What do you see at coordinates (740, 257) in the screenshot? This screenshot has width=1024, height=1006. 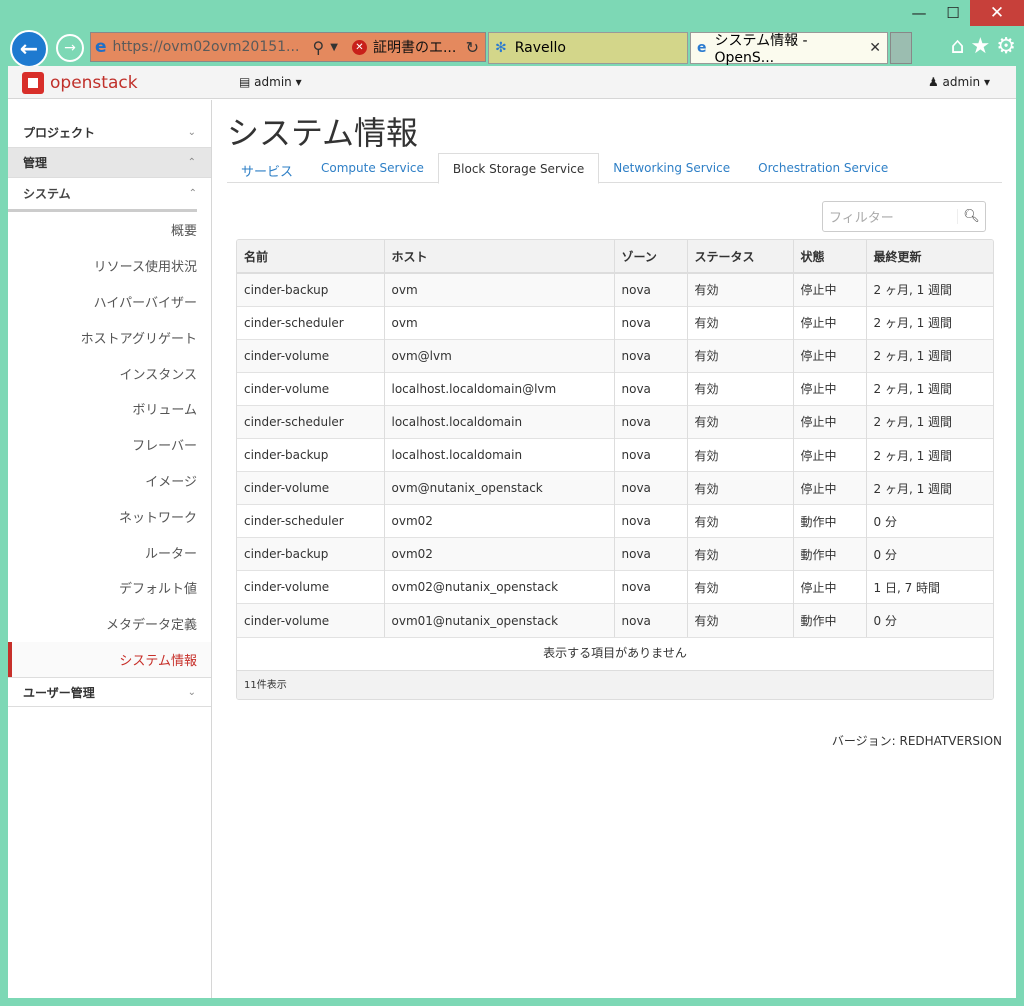 I see `col-status-header: ステータス` at bounding box center [740, 257].